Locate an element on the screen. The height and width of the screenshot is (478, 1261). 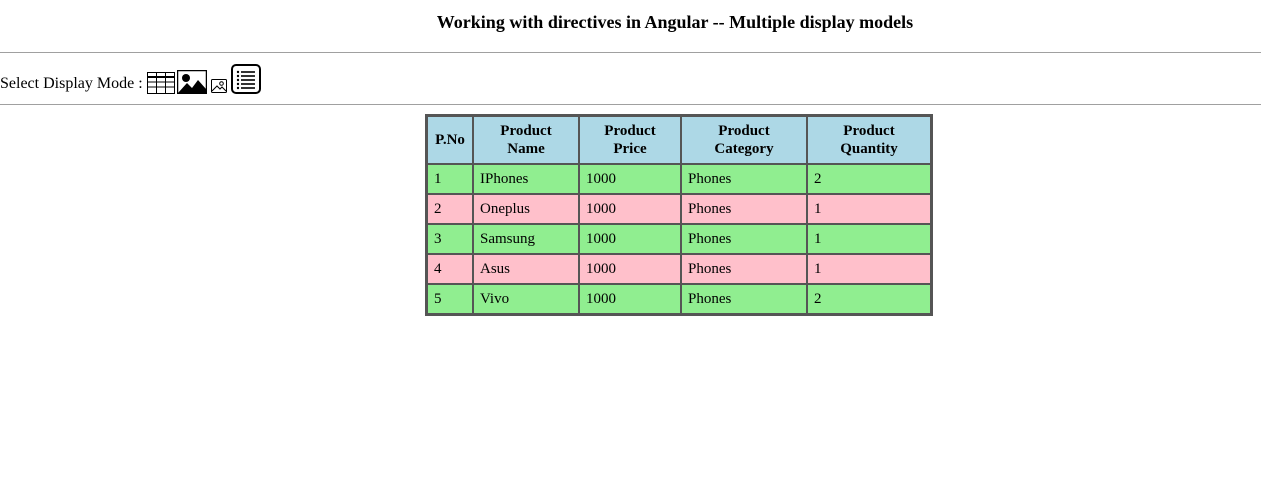
cell-product-name: Asus is located at coordinates (526, 269).